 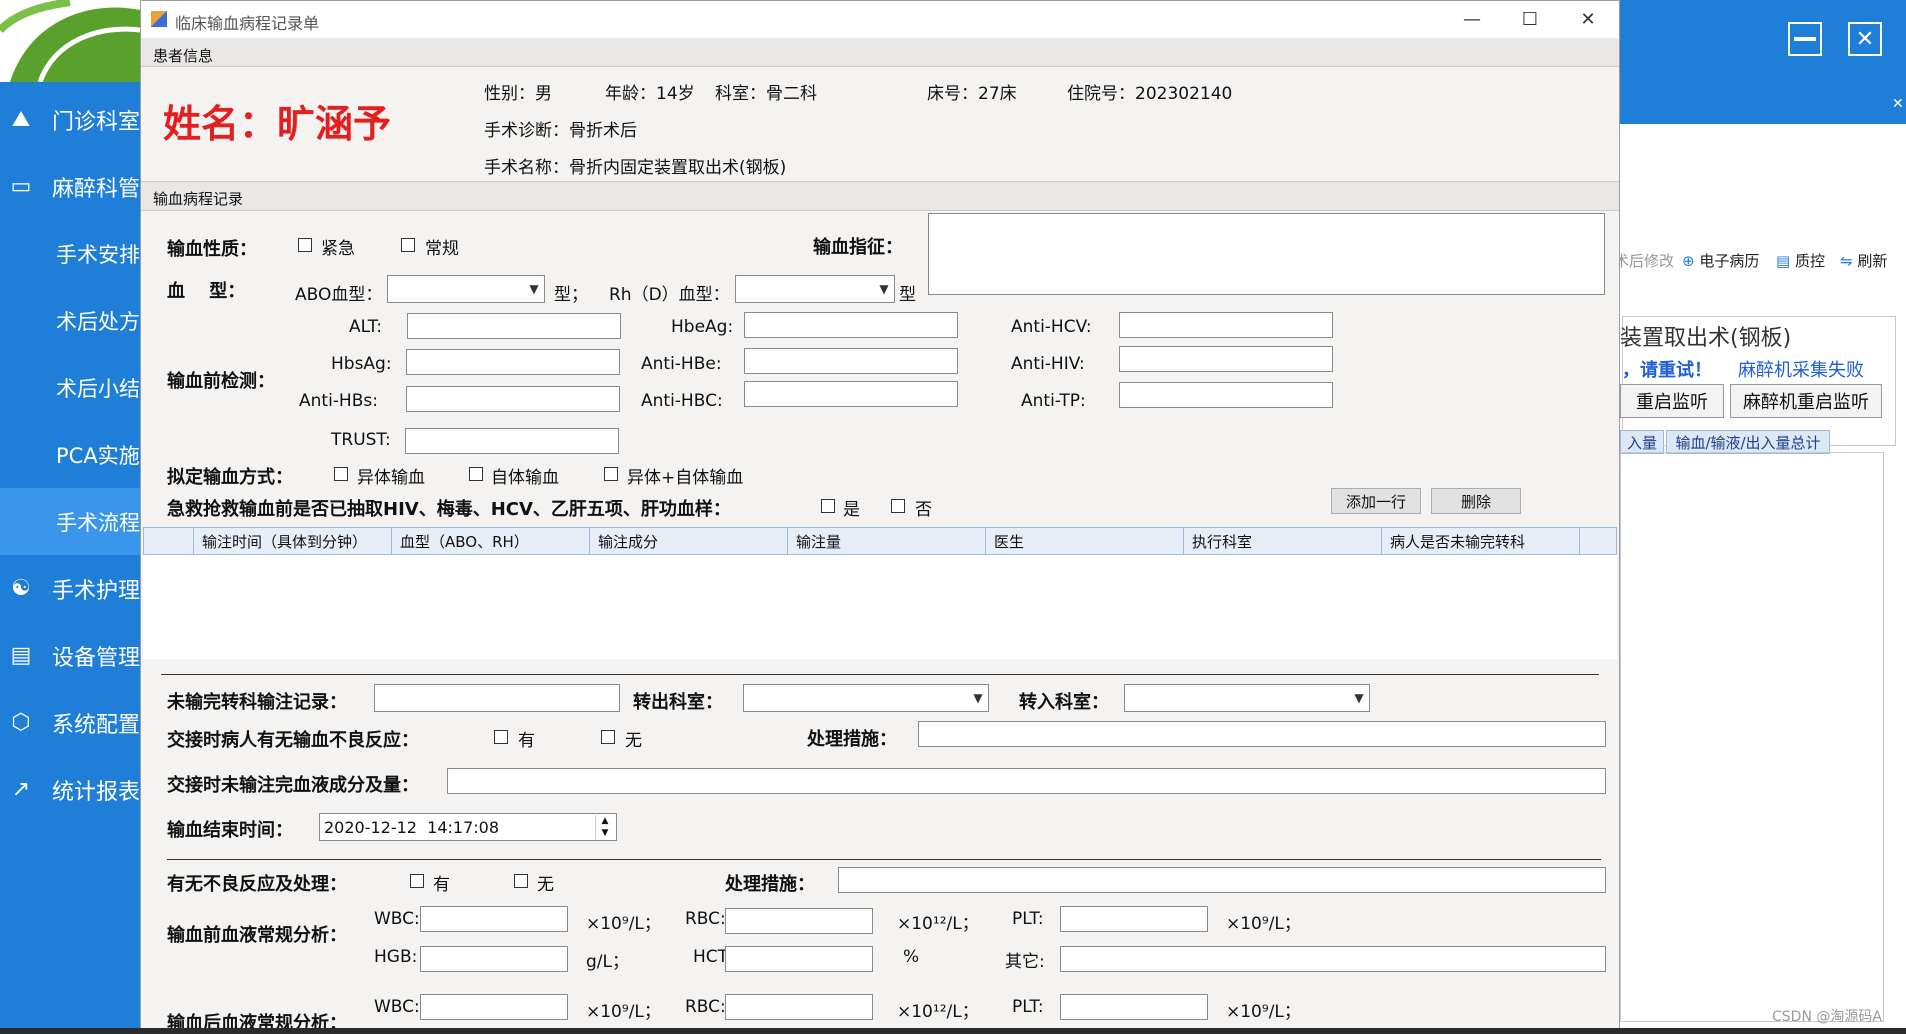 I want to click on post-wbc-input, so click(x=494, y=1007).